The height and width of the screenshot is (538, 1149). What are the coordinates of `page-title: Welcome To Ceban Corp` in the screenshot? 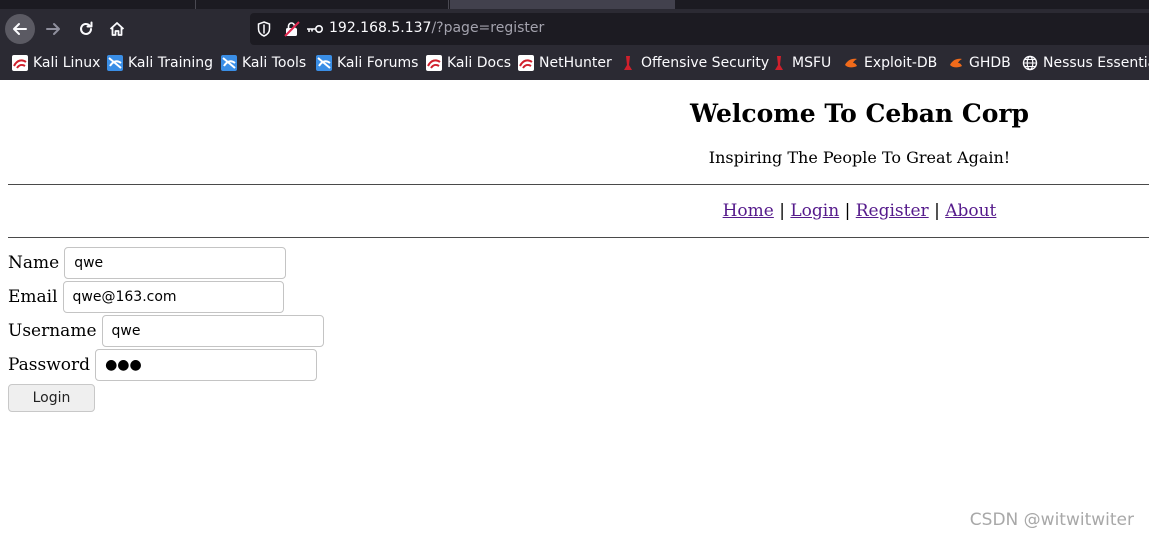 It's located at (859, 113).